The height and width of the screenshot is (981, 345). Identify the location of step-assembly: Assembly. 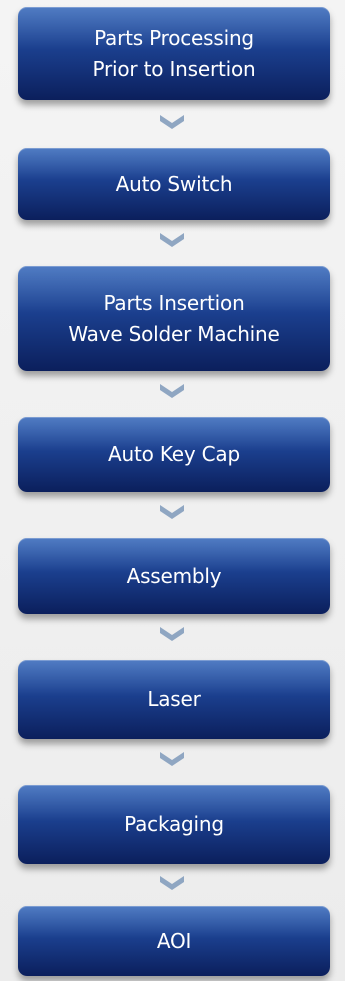
(174, 576).